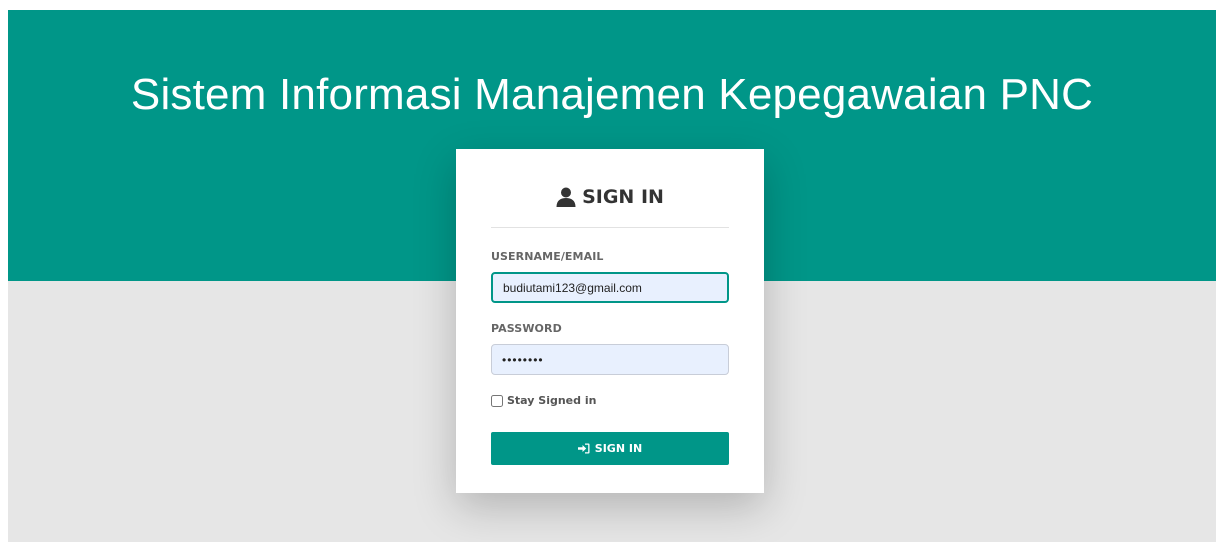 This screenshot has height=542, width=1216. I want to click on password-label: PASSWORD, so click(526, 328).